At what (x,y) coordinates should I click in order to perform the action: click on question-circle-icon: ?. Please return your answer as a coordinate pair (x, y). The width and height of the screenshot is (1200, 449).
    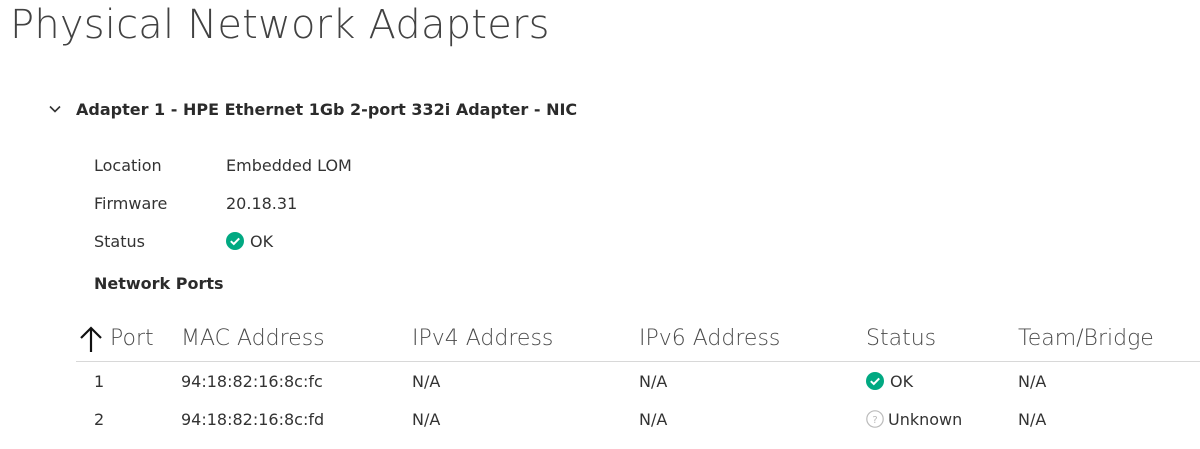
    Looking at the image, I should click on (875, 419).